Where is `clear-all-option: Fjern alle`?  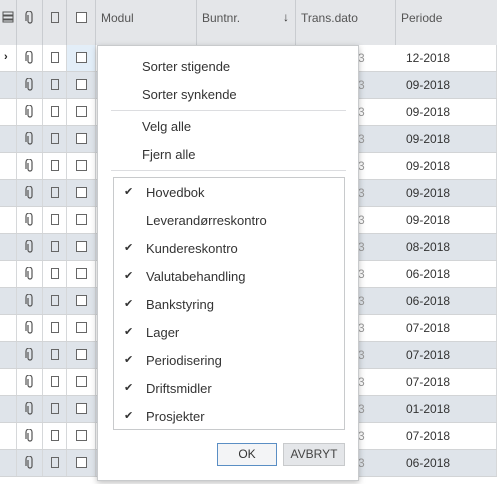
clear-all-option: Fjern alle is located at coordinates (168, 154).